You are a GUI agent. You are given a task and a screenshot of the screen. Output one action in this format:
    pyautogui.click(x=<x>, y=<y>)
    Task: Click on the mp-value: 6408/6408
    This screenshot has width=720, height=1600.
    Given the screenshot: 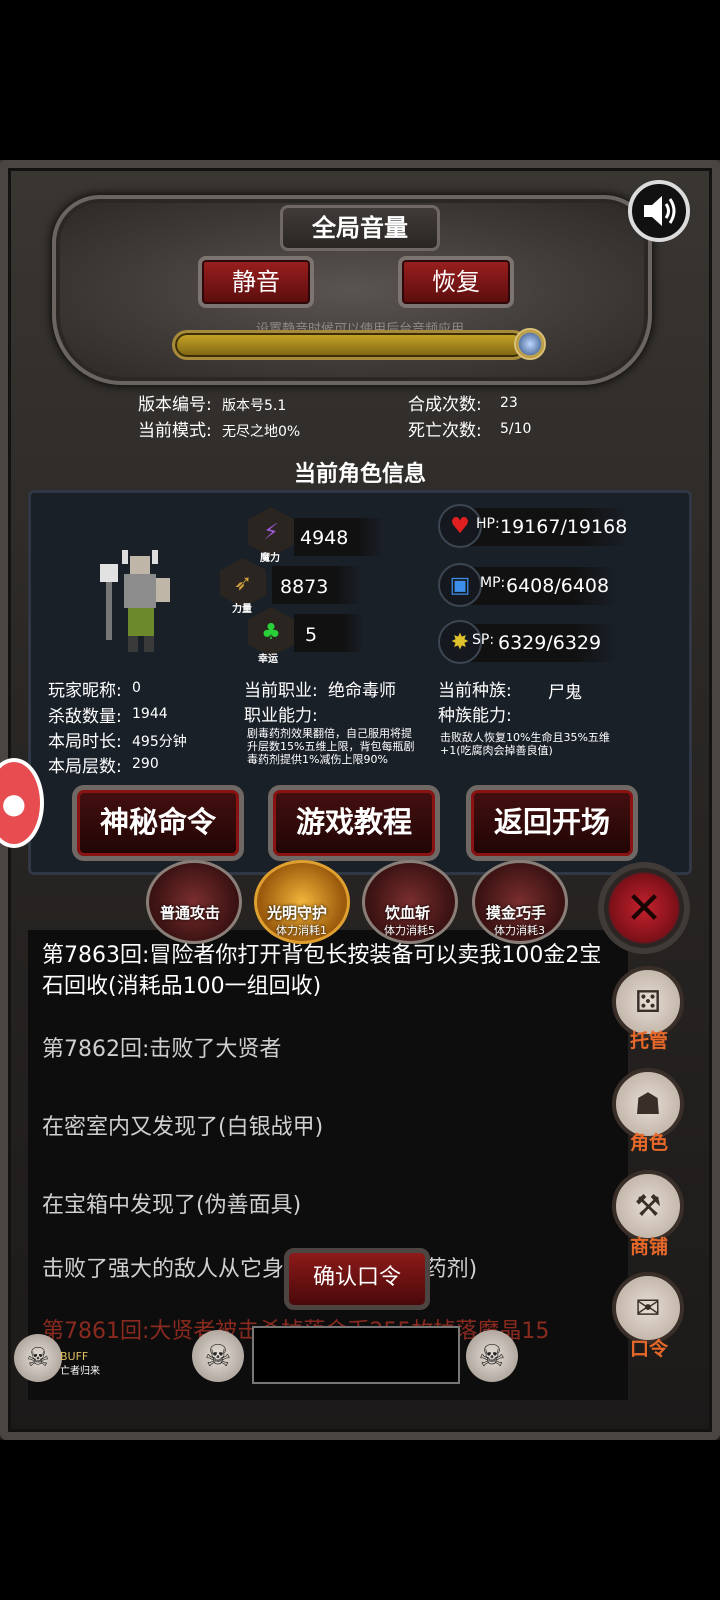 What is the action you would take?
    pyautogui.click(x=558, y=586)
    